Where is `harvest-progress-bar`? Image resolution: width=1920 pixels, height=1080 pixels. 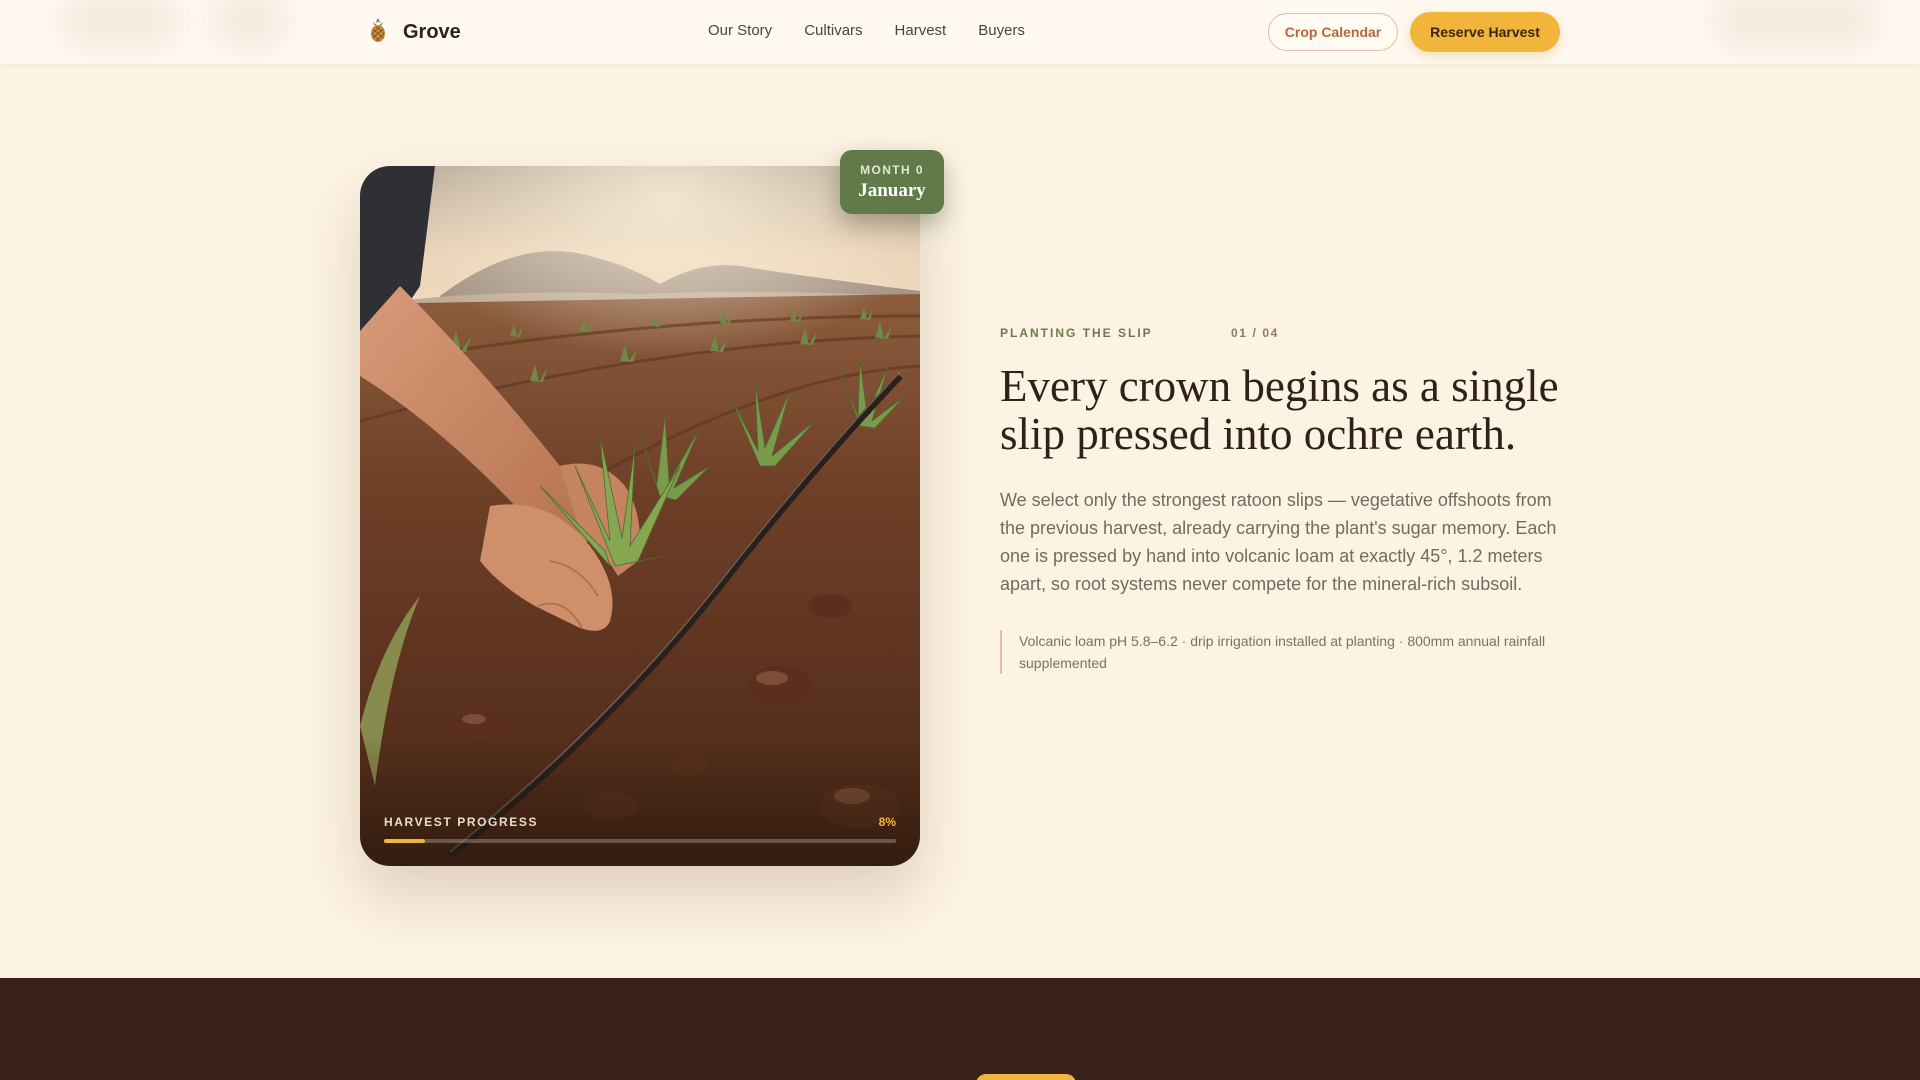
harvest-progress-bar is located at coordinates (640, 841).